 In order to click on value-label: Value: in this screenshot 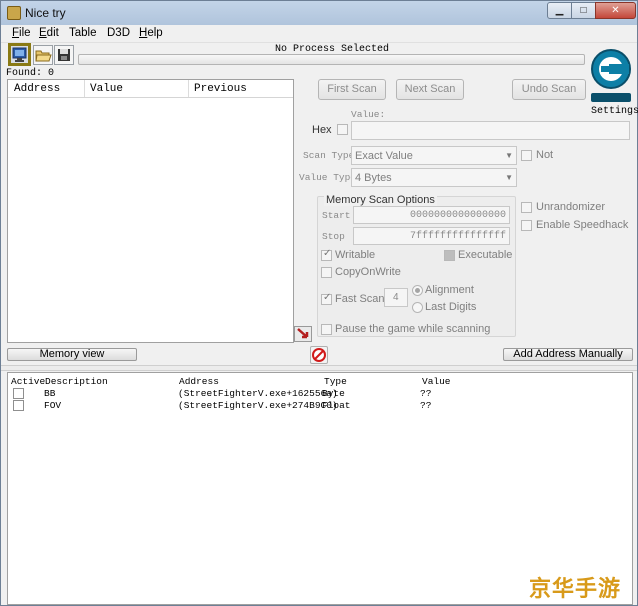, I will do `click(368, 114)`.